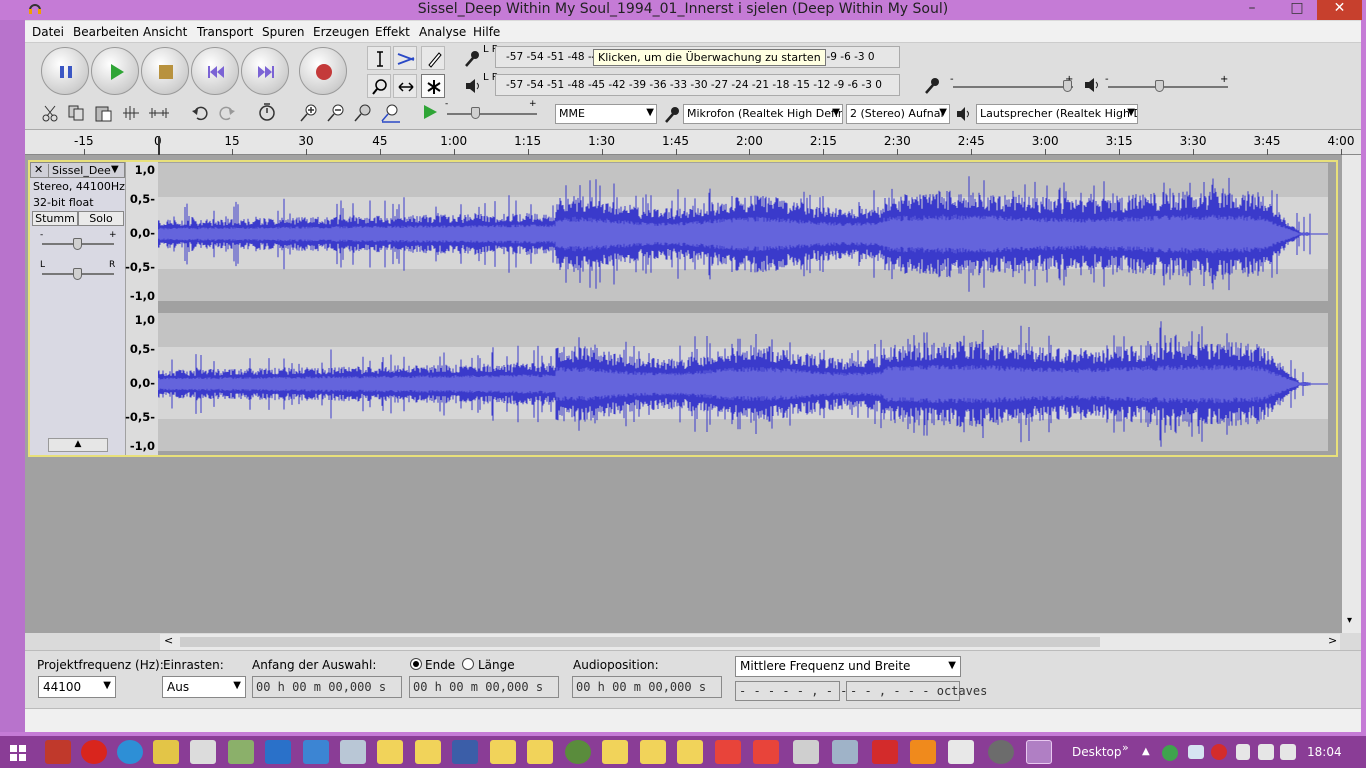 Image resolution: width=1366 pixels, height=768 pixels. Describe the element at coordinates (77, 274) in the screenshot. I see `pan-thumb` at that location.